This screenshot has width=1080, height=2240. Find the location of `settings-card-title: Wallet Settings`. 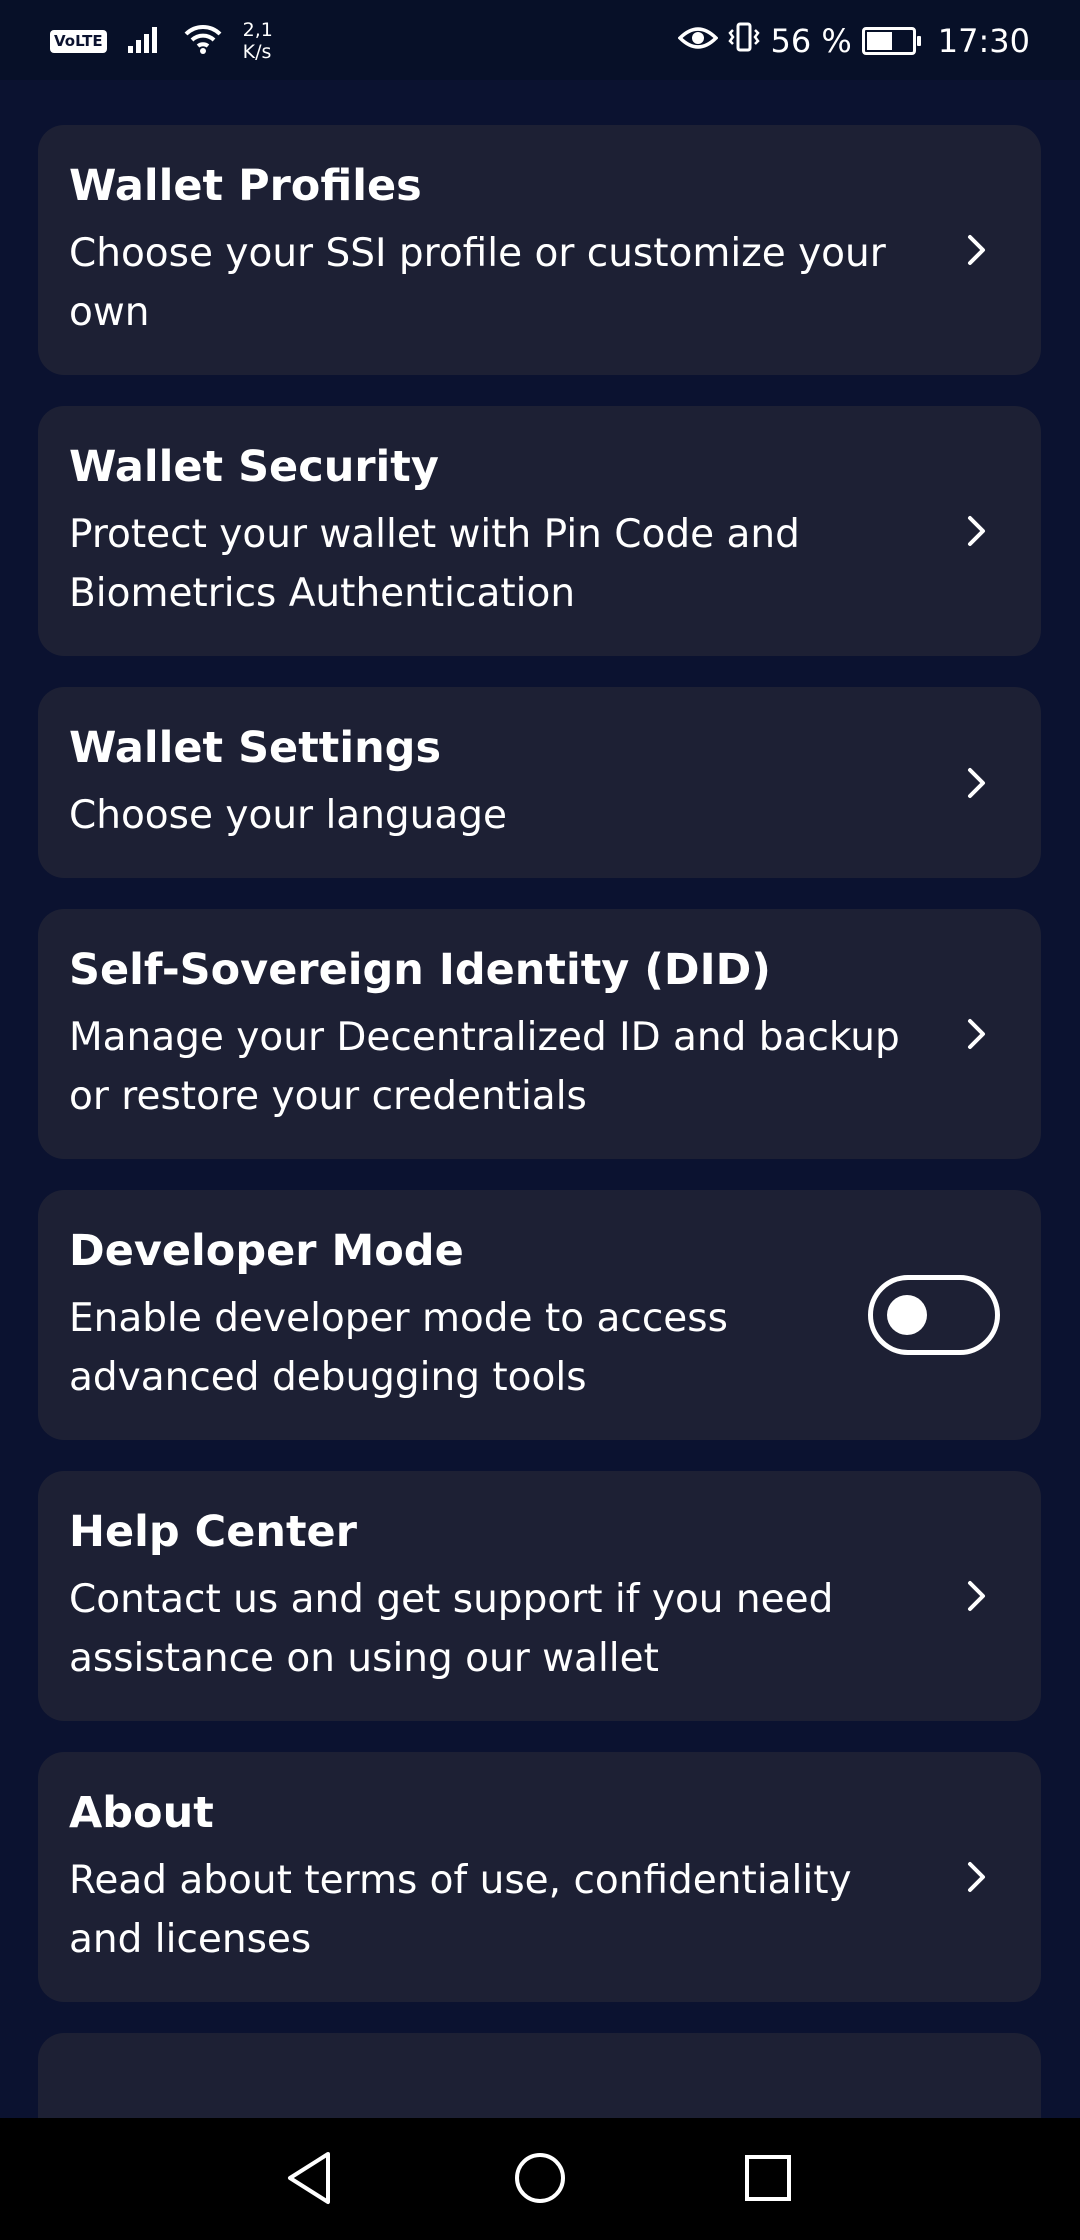

settings-card-title: Wallet Settings is located at coordinates (255, 748).